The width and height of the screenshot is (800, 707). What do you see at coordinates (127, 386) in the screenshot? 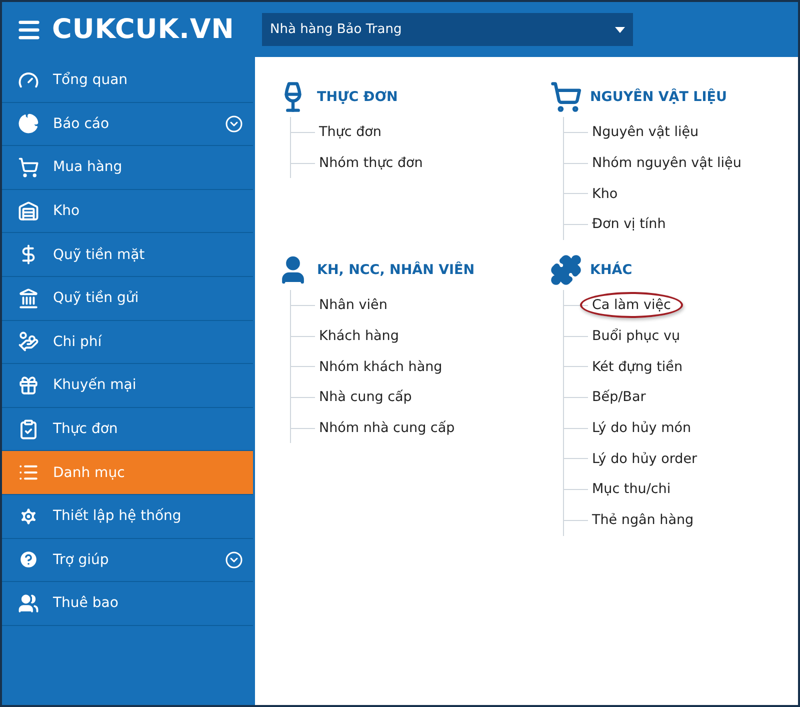
I see `sidebar-item: Khuyến mại` at bounding box center [127, 386].